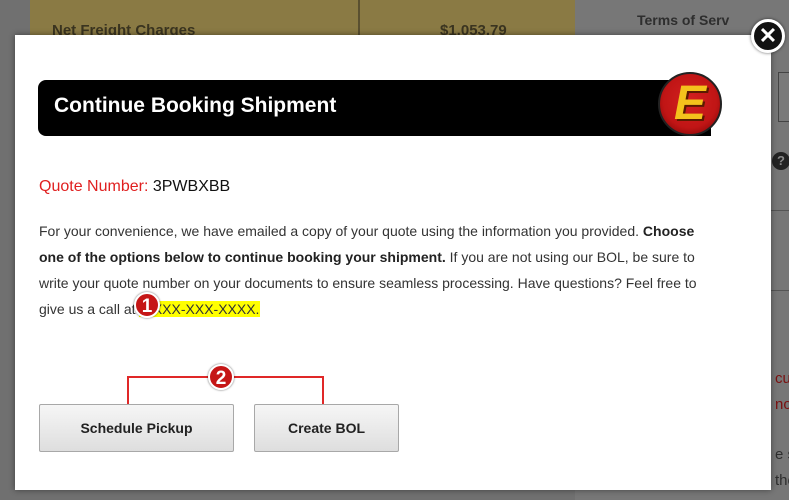 The height and width of the screenshot is (500, 789). What do you see at coordinates (147, 305) in the screenshot?
I see `annotation-marker-1: 1` at bounding box center [147, 305].